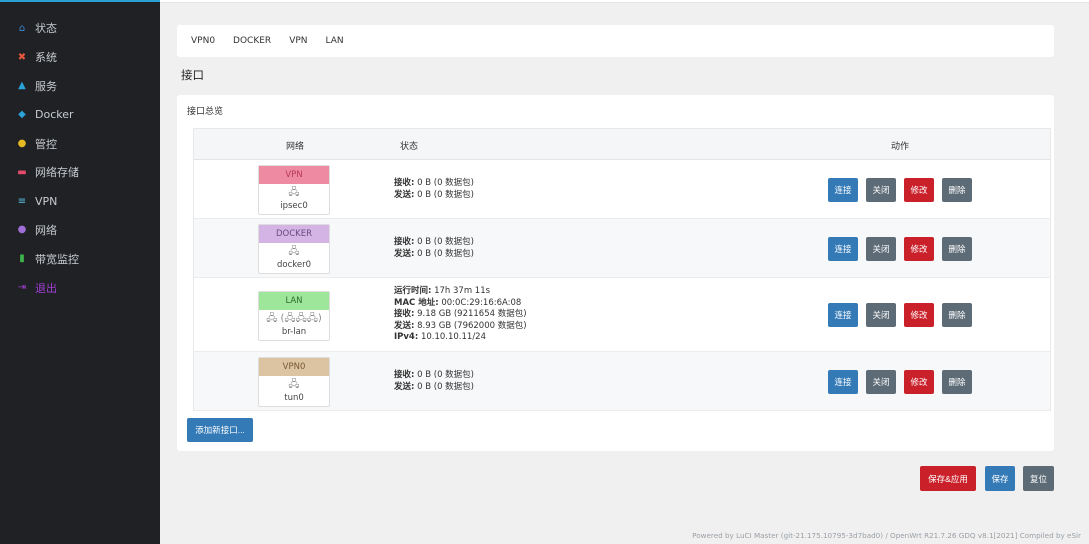  What do you see at coordinates (624, 1) in the screenshot?
I see `top-bar` at bounding box center [624, 1].